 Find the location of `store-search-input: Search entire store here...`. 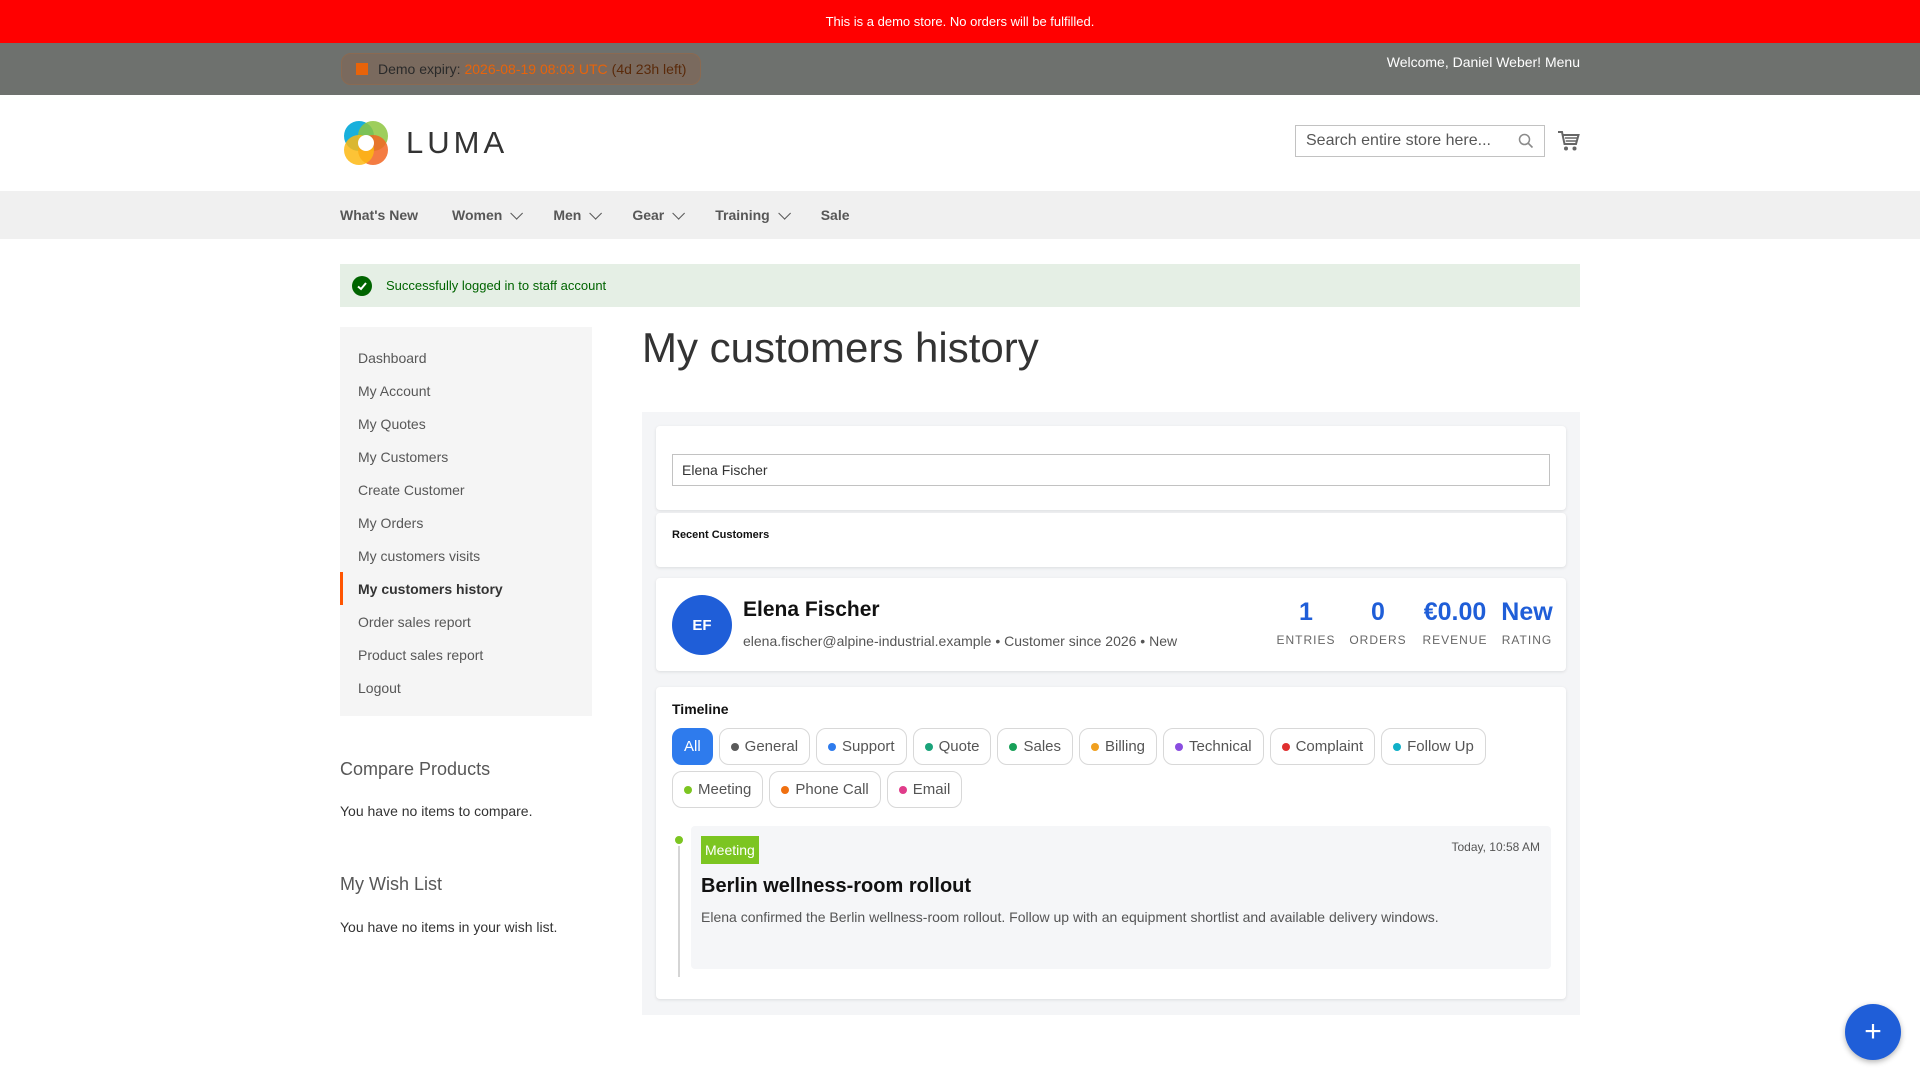

store-search-input: Search entire store here... is located at coordinates (1420, 141).